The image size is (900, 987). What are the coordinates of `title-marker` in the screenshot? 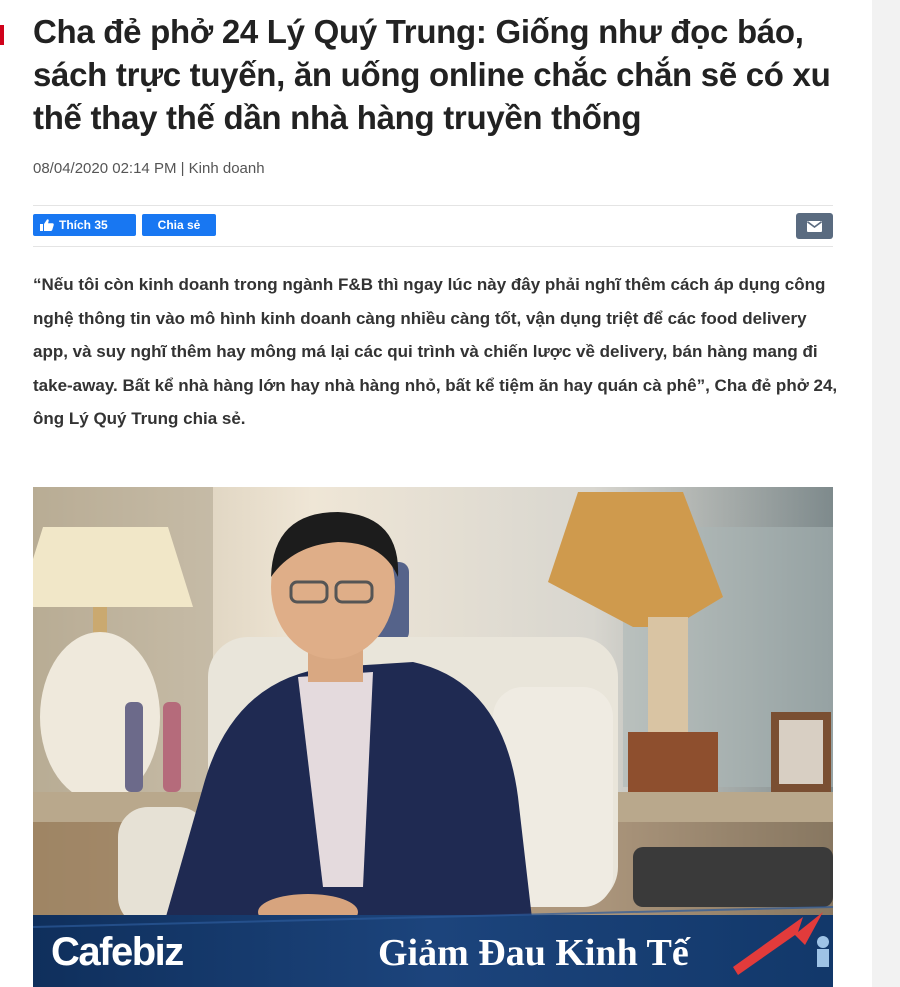 It's located at (2, 35).